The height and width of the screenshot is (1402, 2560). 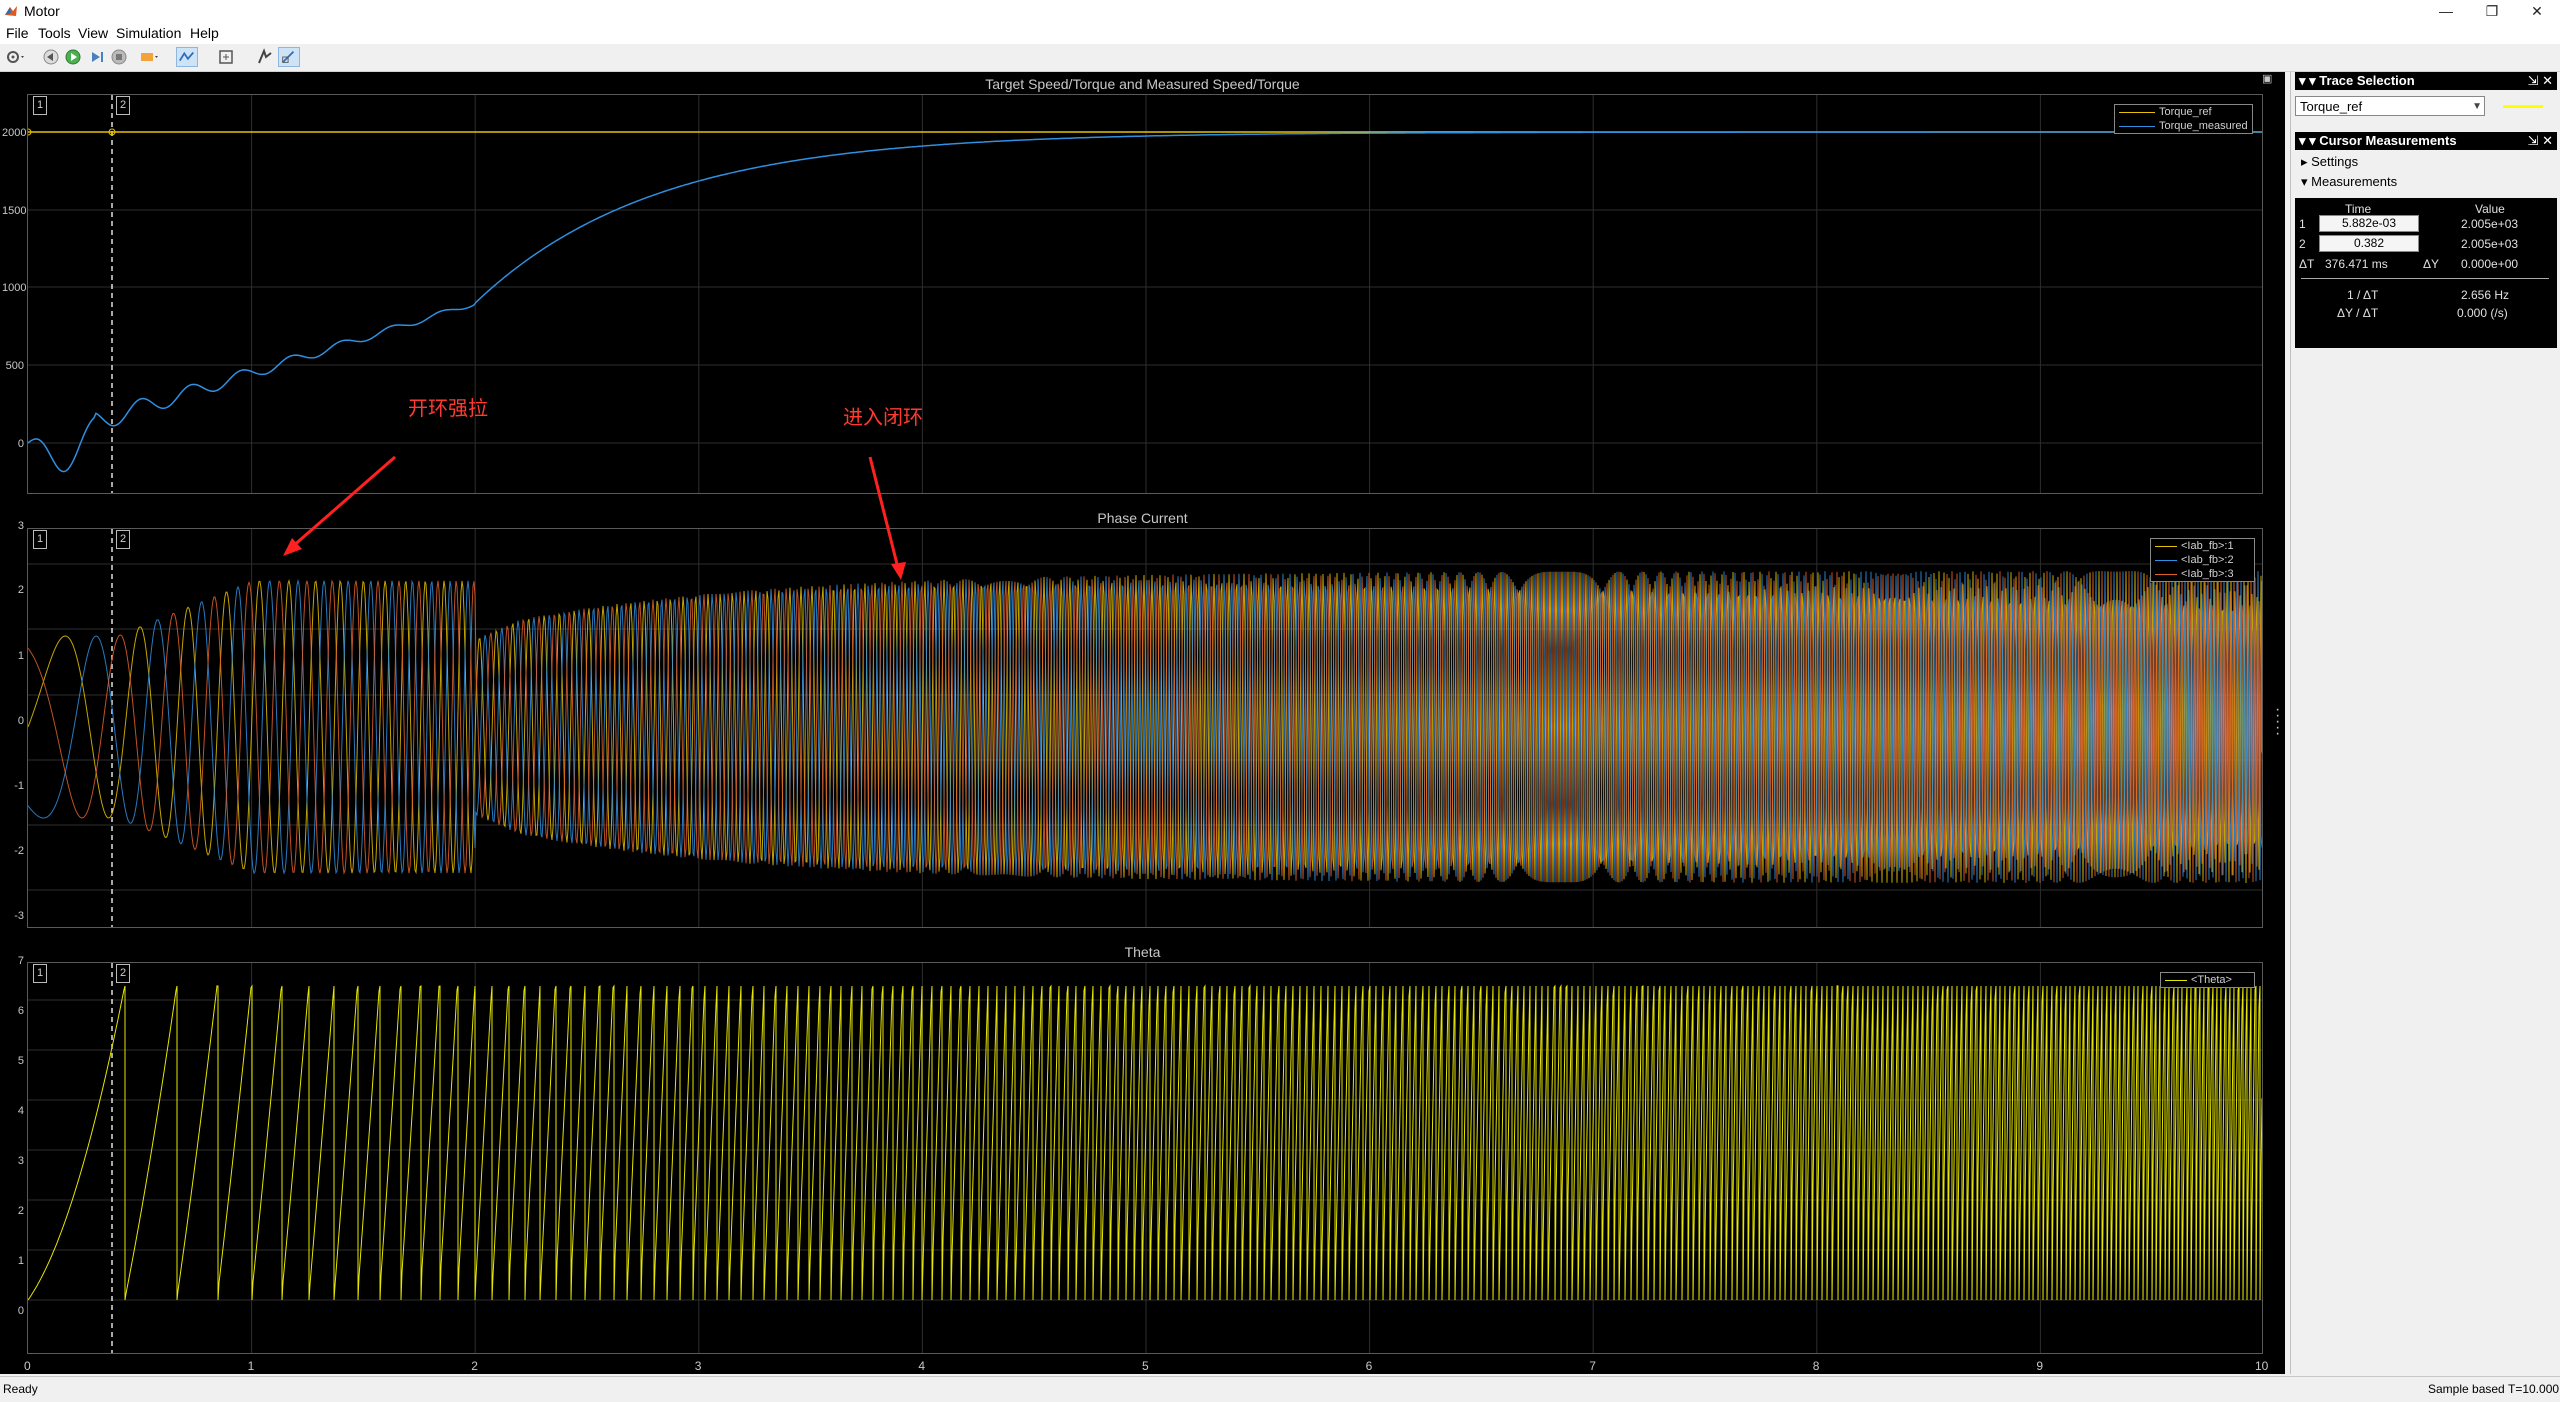 I want to click on run-icon, so click(x=73, y=57).